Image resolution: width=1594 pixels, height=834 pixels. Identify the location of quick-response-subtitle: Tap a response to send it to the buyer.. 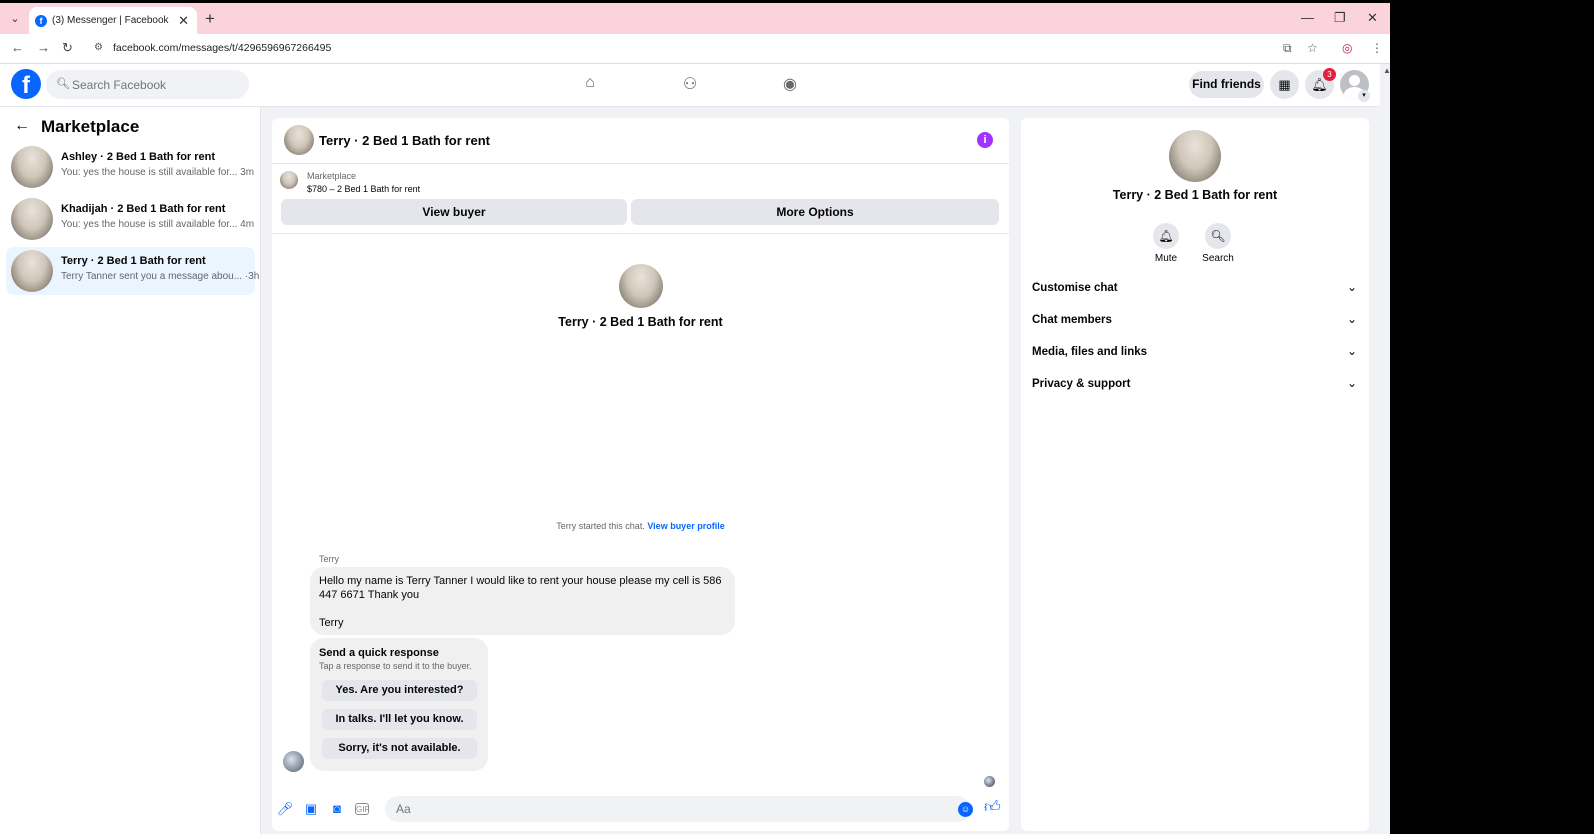
(395, 666).